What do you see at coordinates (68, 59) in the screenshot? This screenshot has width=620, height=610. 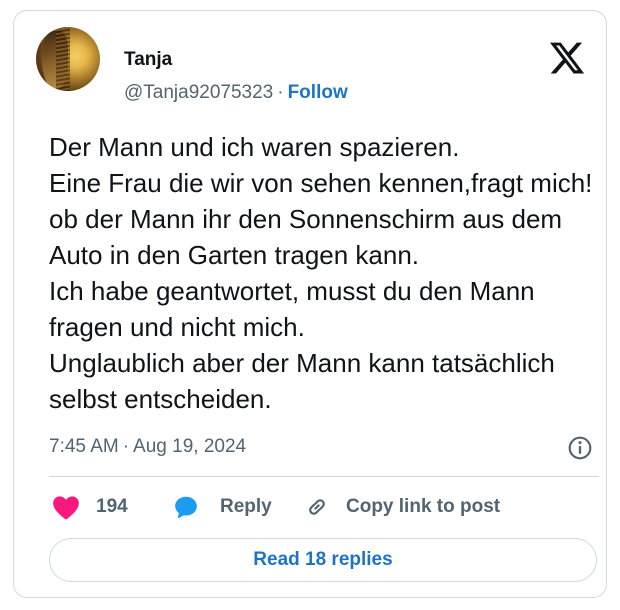 I see `avatar` at bounding box center [68, 59].